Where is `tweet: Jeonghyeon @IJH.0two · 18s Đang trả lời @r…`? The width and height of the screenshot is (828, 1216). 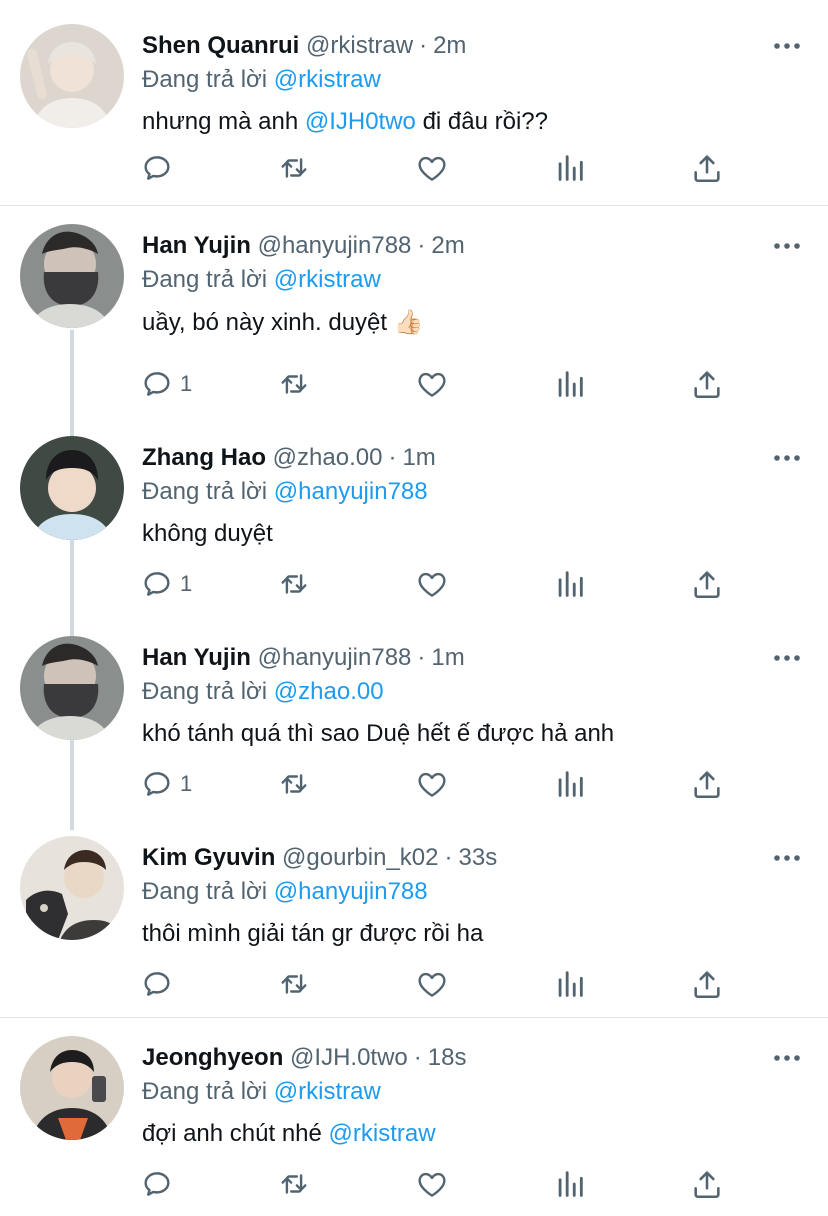
tweet: Jeonghyeon @IJH.0two · 18s Đang trả lời @r… is located at coordinates (414, 1125).